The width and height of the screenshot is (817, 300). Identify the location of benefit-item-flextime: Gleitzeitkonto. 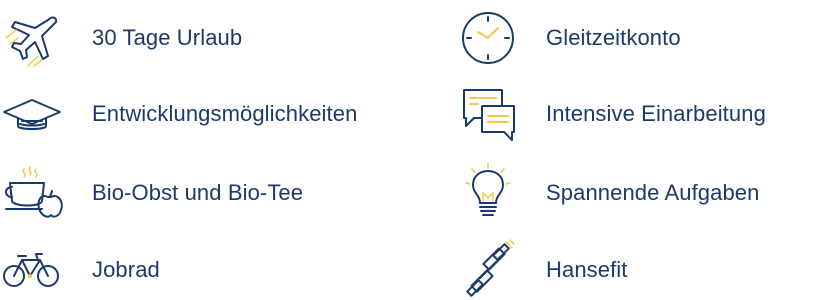
(568, 38).